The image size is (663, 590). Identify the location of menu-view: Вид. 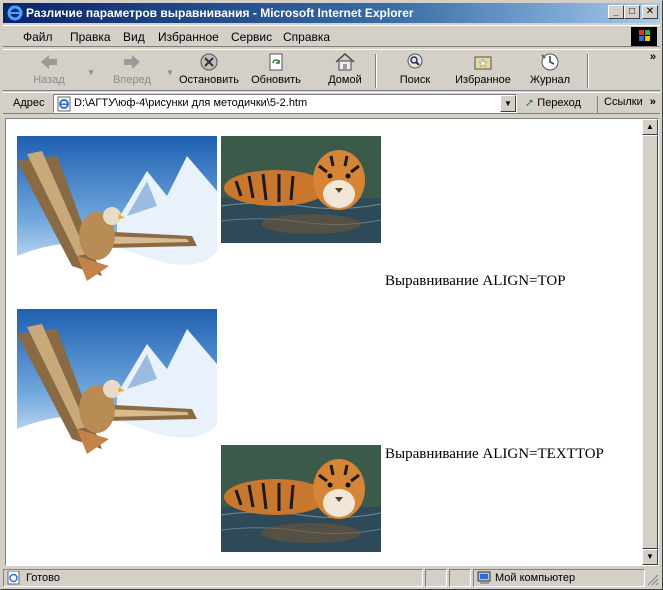
(134, 37).